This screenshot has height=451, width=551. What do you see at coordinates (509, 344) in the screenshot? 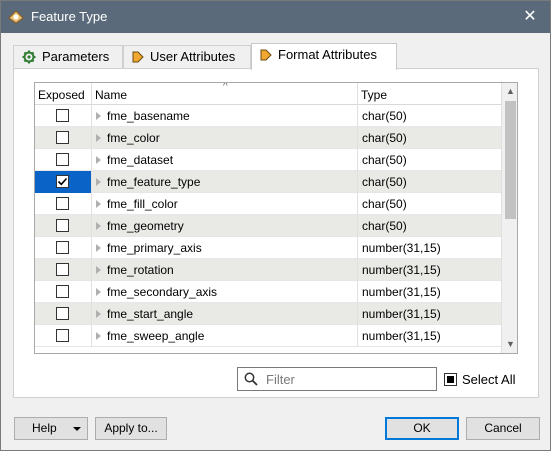
I see `scroll-down-icon: ▼` at bounding box center [509, 344].